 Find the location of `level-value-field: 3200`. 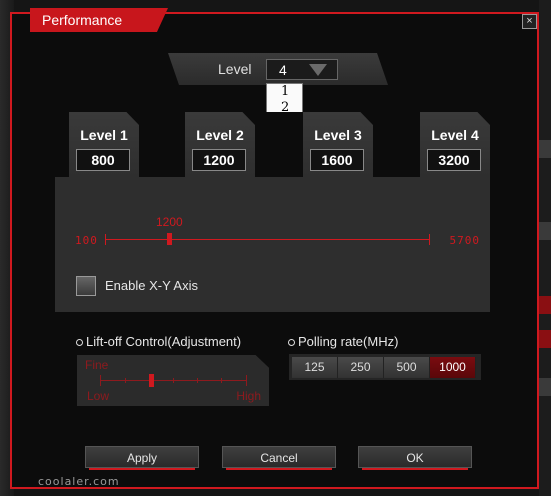

level-value-field: 3200 is located at coordinates (454, 160).